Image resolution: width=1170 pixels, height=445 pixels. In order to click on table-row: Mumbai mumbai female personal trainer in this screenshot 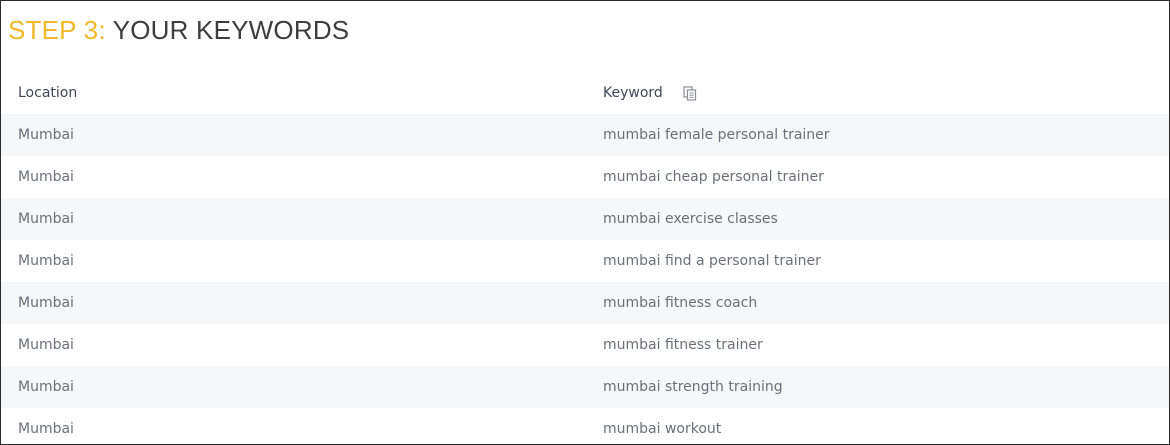, I will do `click(585, 135)`.